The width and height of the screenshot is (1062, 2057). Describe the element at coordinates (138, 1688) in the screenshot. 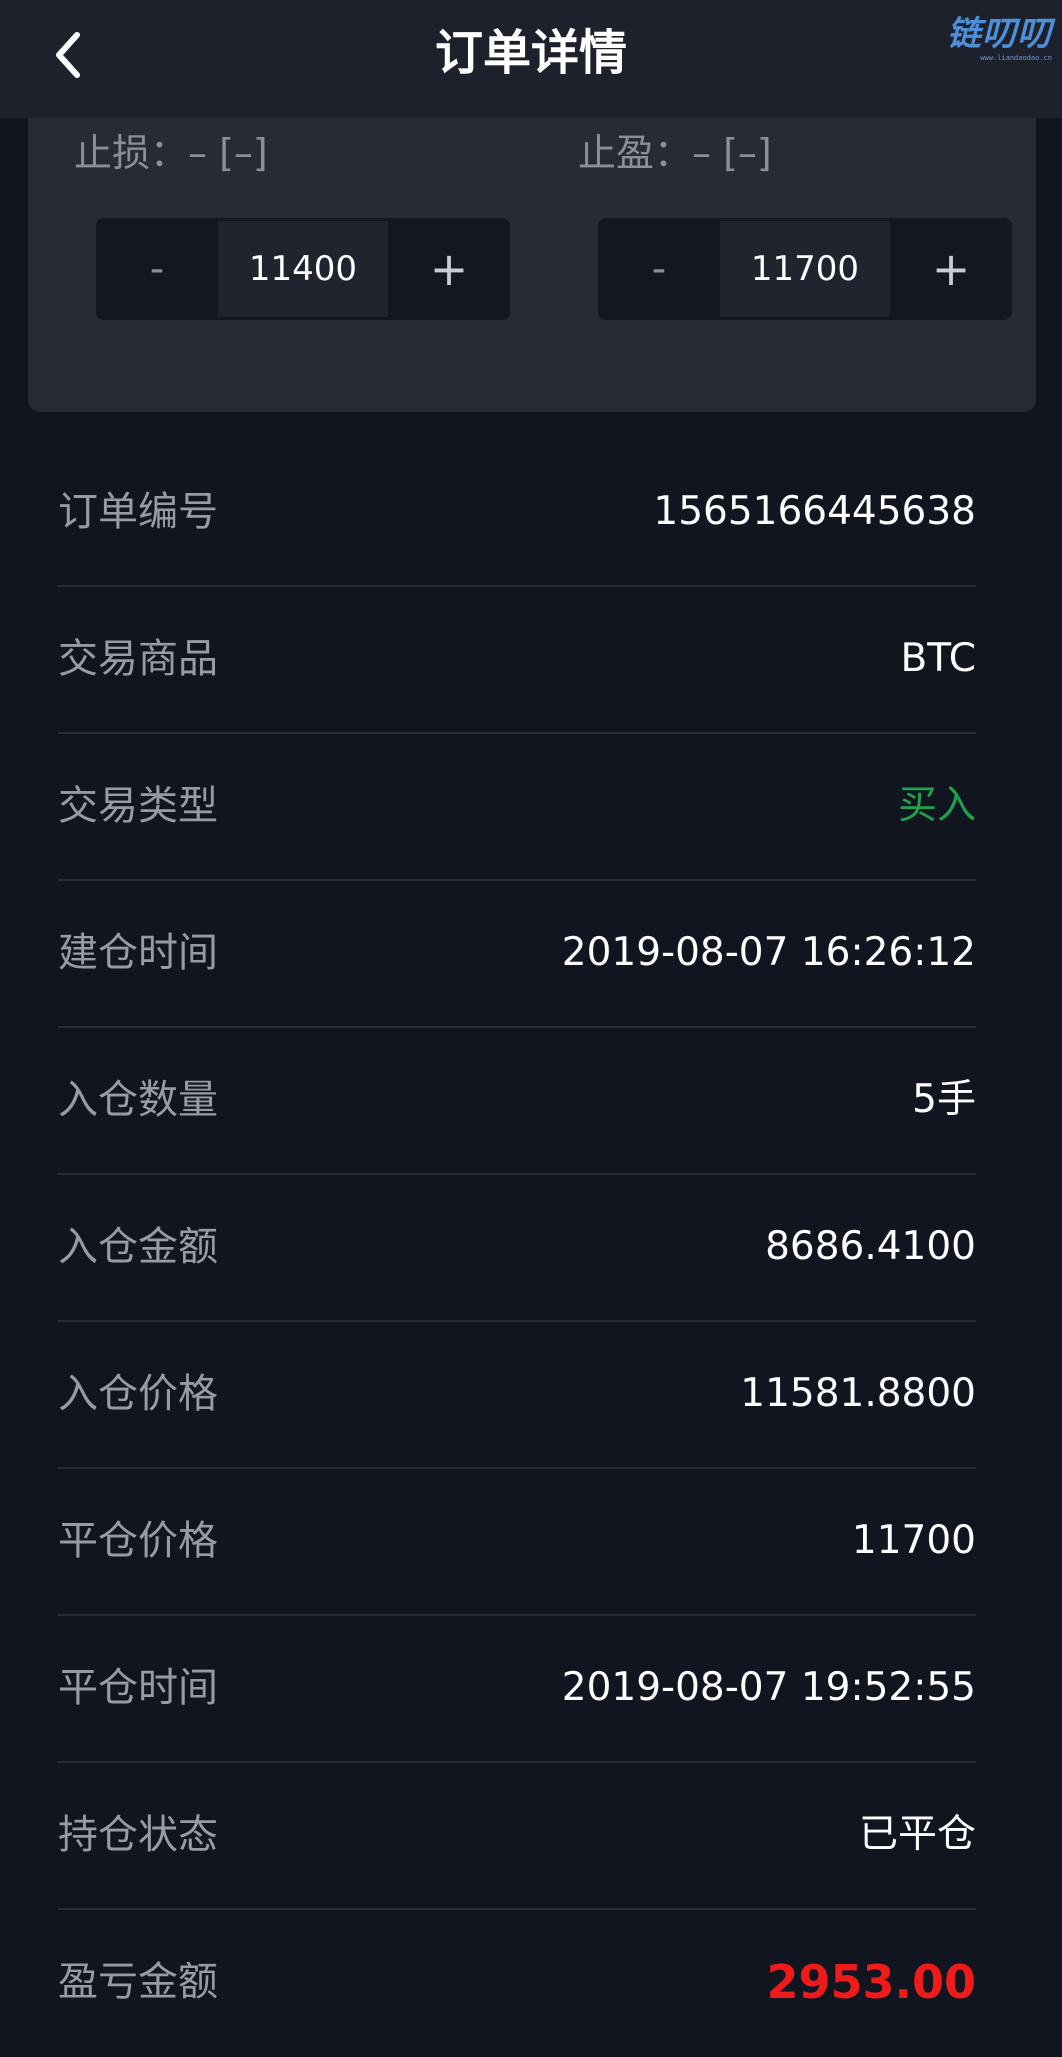

I see `detail-label: 平仓时间` at that location.